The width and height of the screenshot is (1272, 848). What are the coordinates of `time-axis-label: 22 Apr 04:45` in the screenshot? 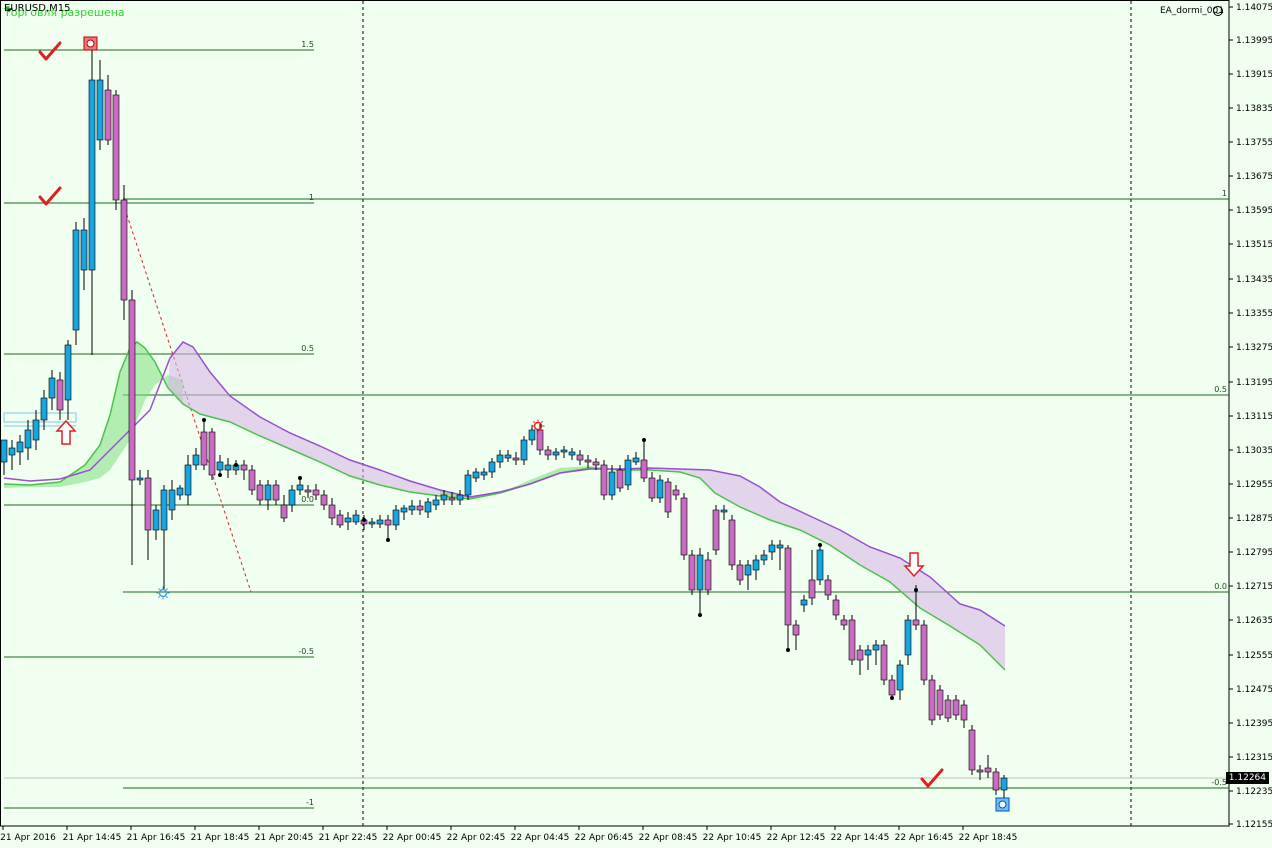 It's located at (540, 838).